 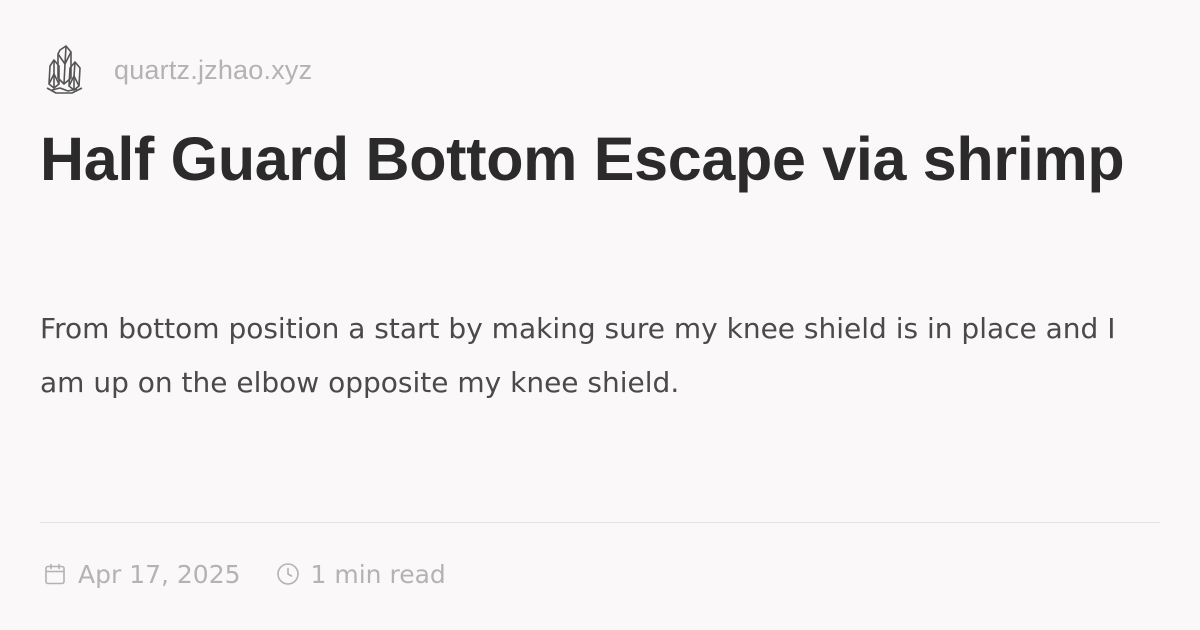 I want to click on date-item: Apr 17, 2025, so click(x=141, y=574).